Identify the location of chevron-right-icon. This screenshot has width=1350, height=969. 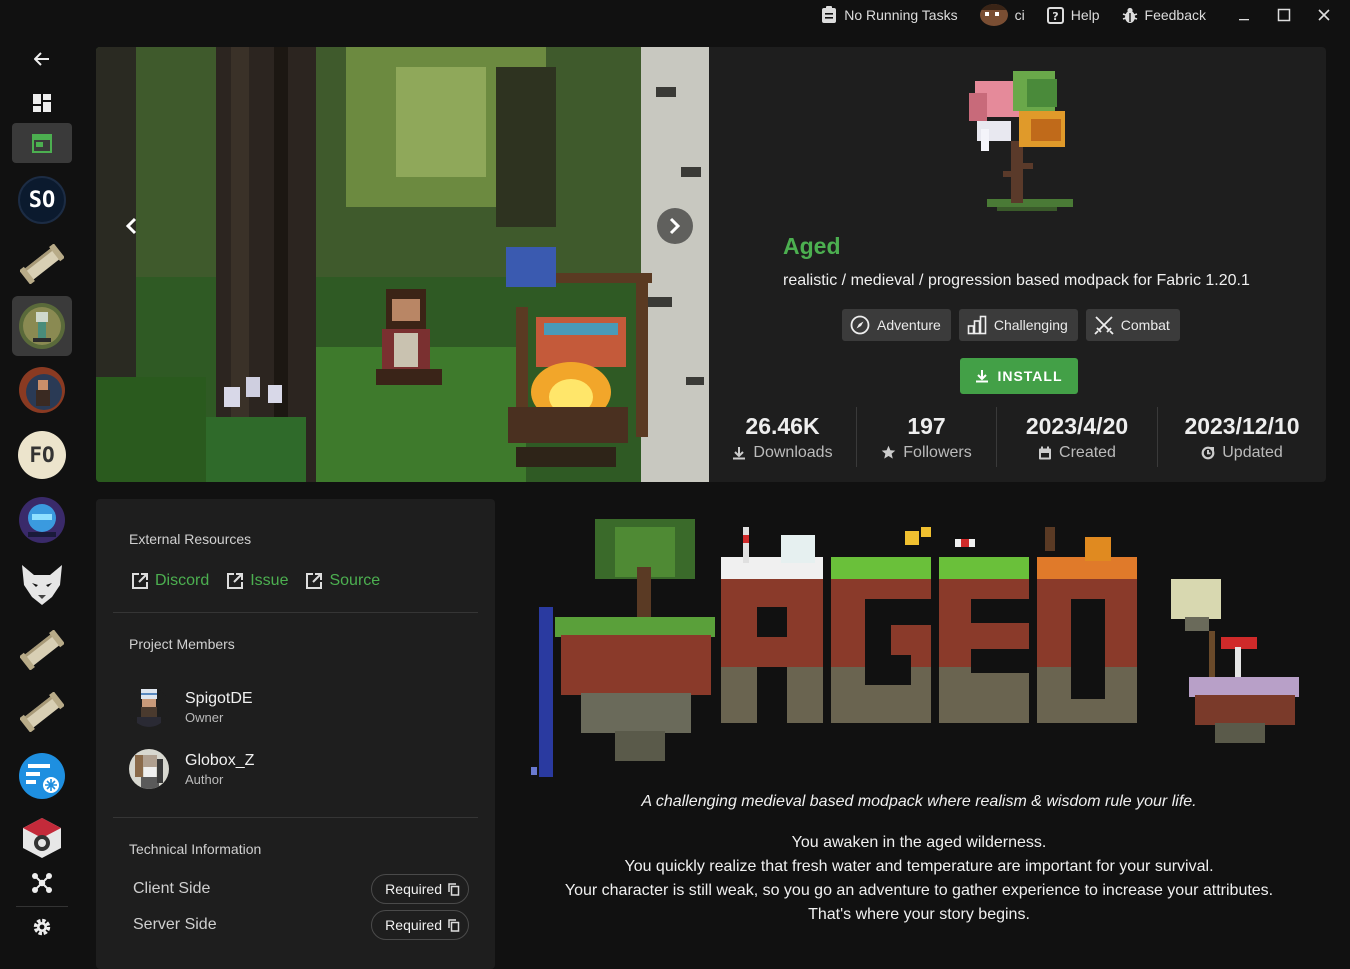
(675, 226).